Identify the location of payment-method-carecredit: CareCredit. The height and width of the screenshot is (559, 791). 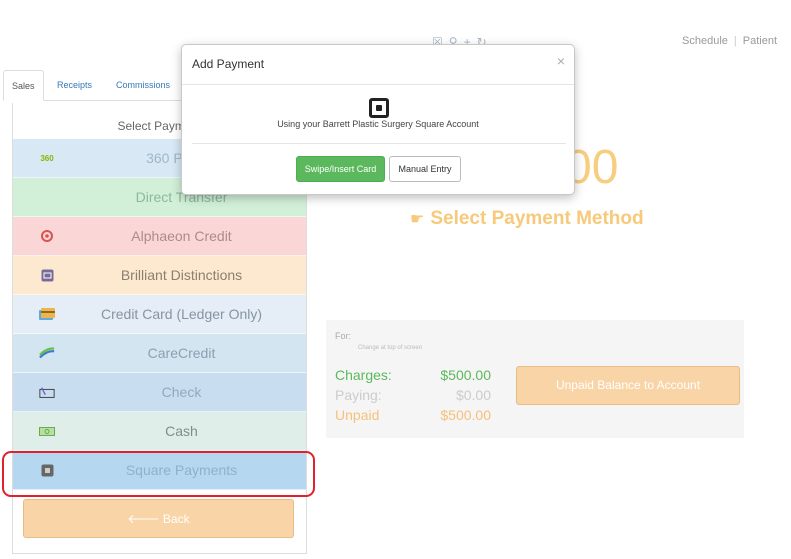
(159, 353).